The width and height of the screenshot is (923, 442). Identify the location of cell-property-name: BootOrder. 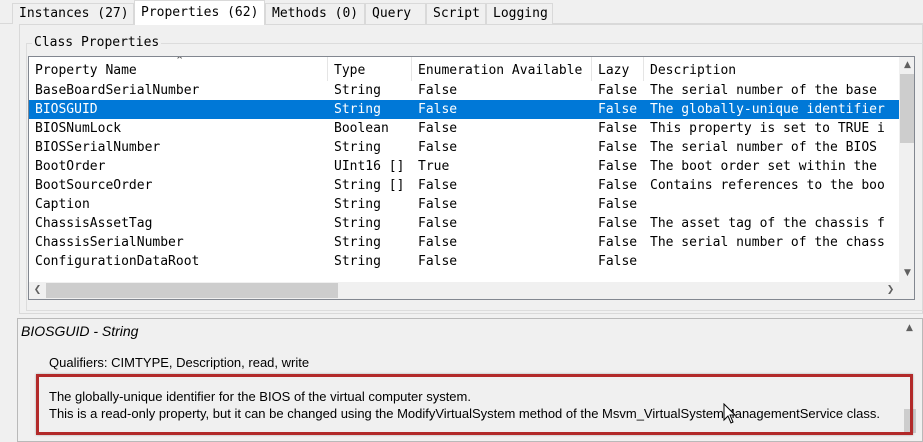
(70, 166).